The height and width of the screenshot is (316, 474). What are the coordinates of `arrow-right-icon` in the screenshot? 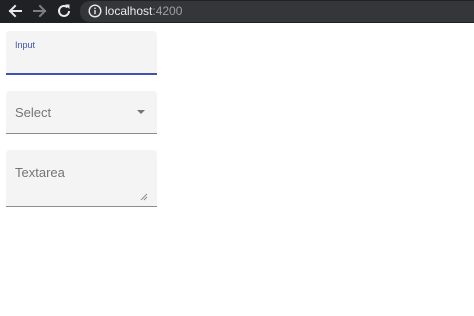 It's located at (40, 11).